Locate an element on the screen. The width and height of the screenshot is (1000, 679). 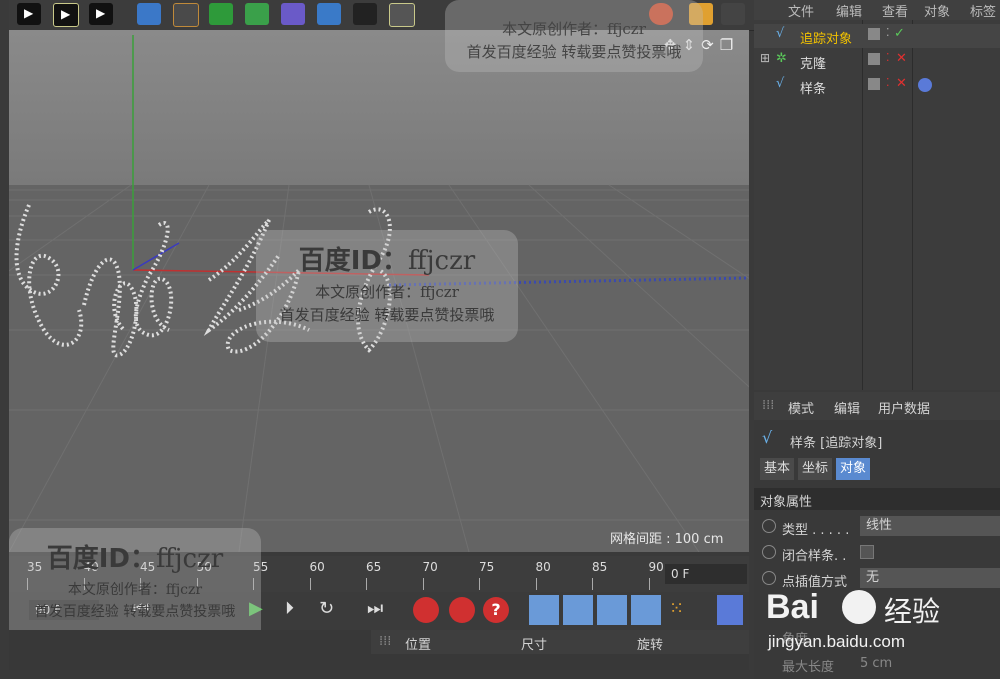
coordinate-manager: ⁞⁞⁞ 位置 尺寸 旋转 is located at coordinates (379, 650).